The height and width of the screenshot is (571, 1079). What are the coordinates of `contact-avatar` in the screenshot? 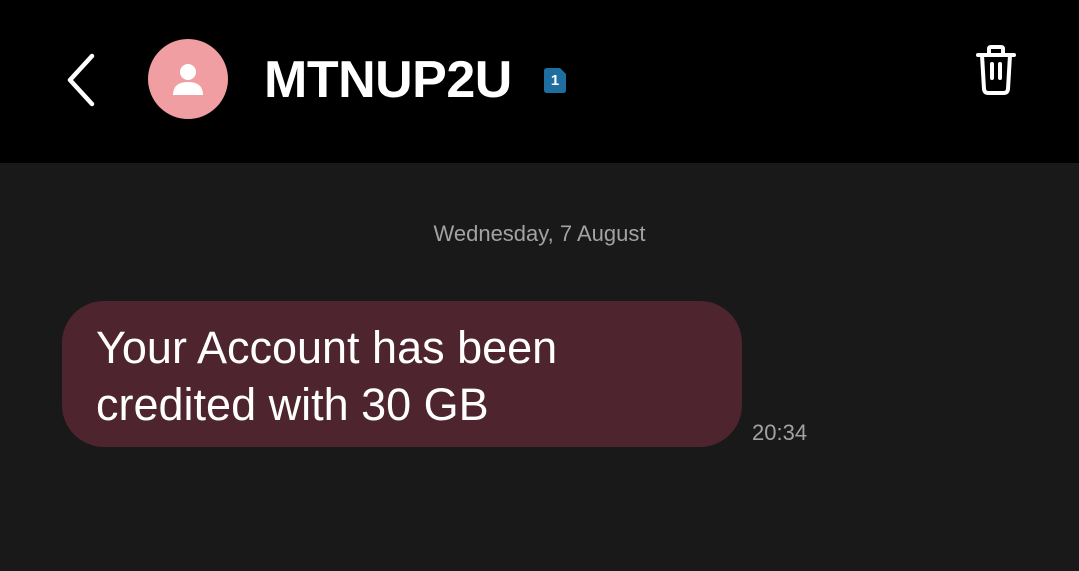 It's located at (188, 79).